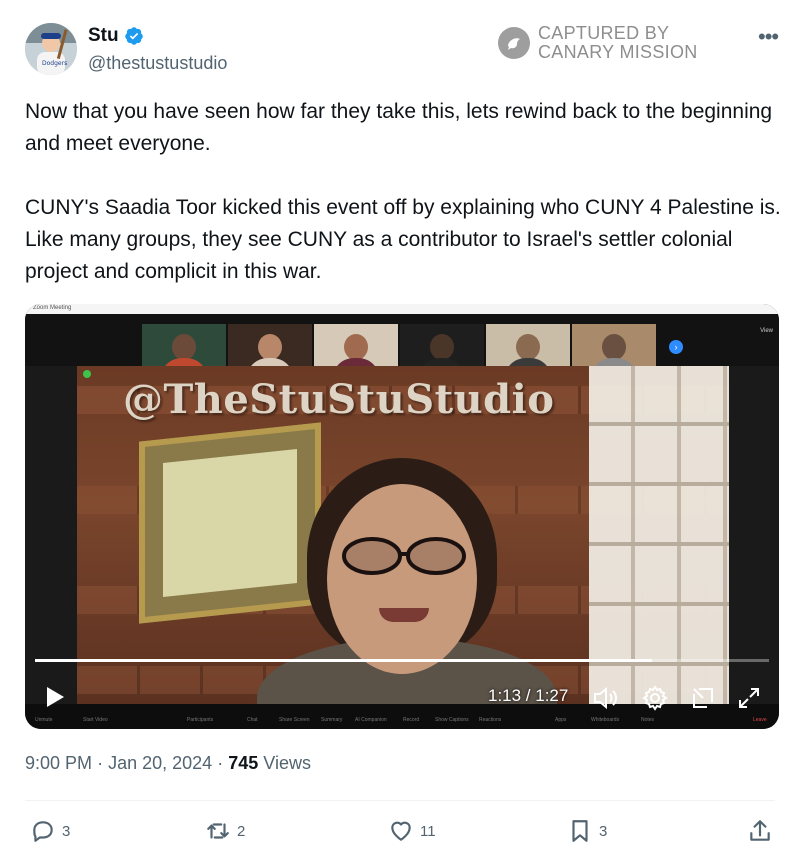 The height and width of the screenshot is (856, 800). Describe the element at coordinates (66, 831) in the screenshot. I see `reply-count: 3` at that location.